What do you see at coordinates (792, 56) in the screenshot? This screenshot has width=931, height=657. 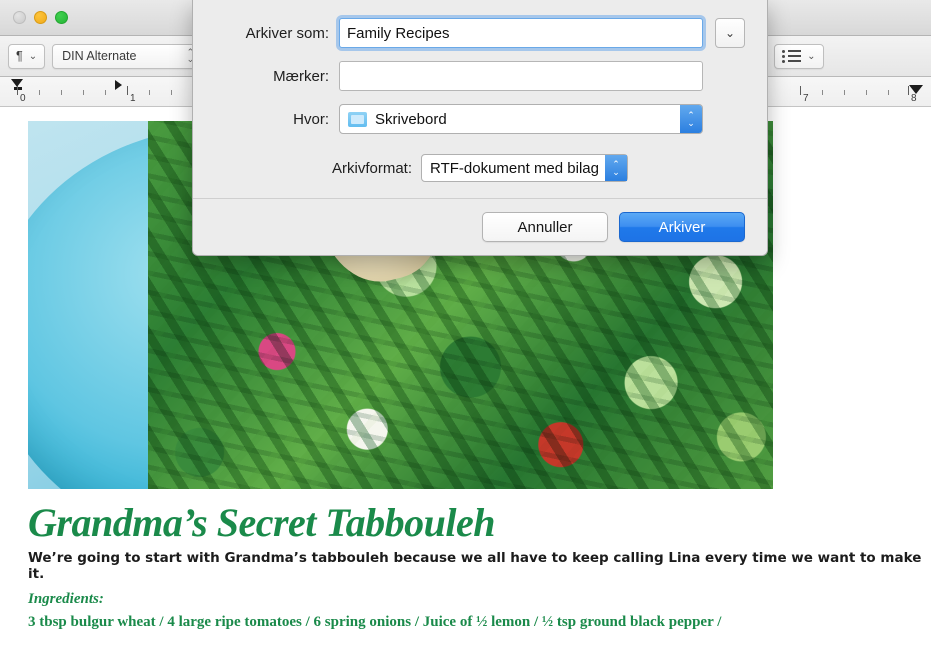 I see `bulleted-list-icon` at bounding box center [792, 56].